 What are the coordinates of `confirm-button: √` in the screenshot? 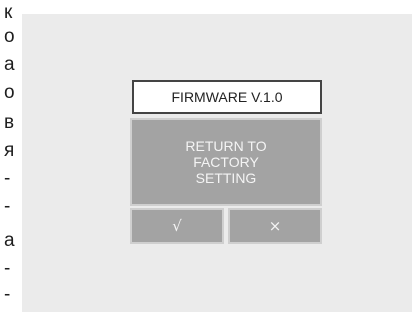 It's located at (177, 226).